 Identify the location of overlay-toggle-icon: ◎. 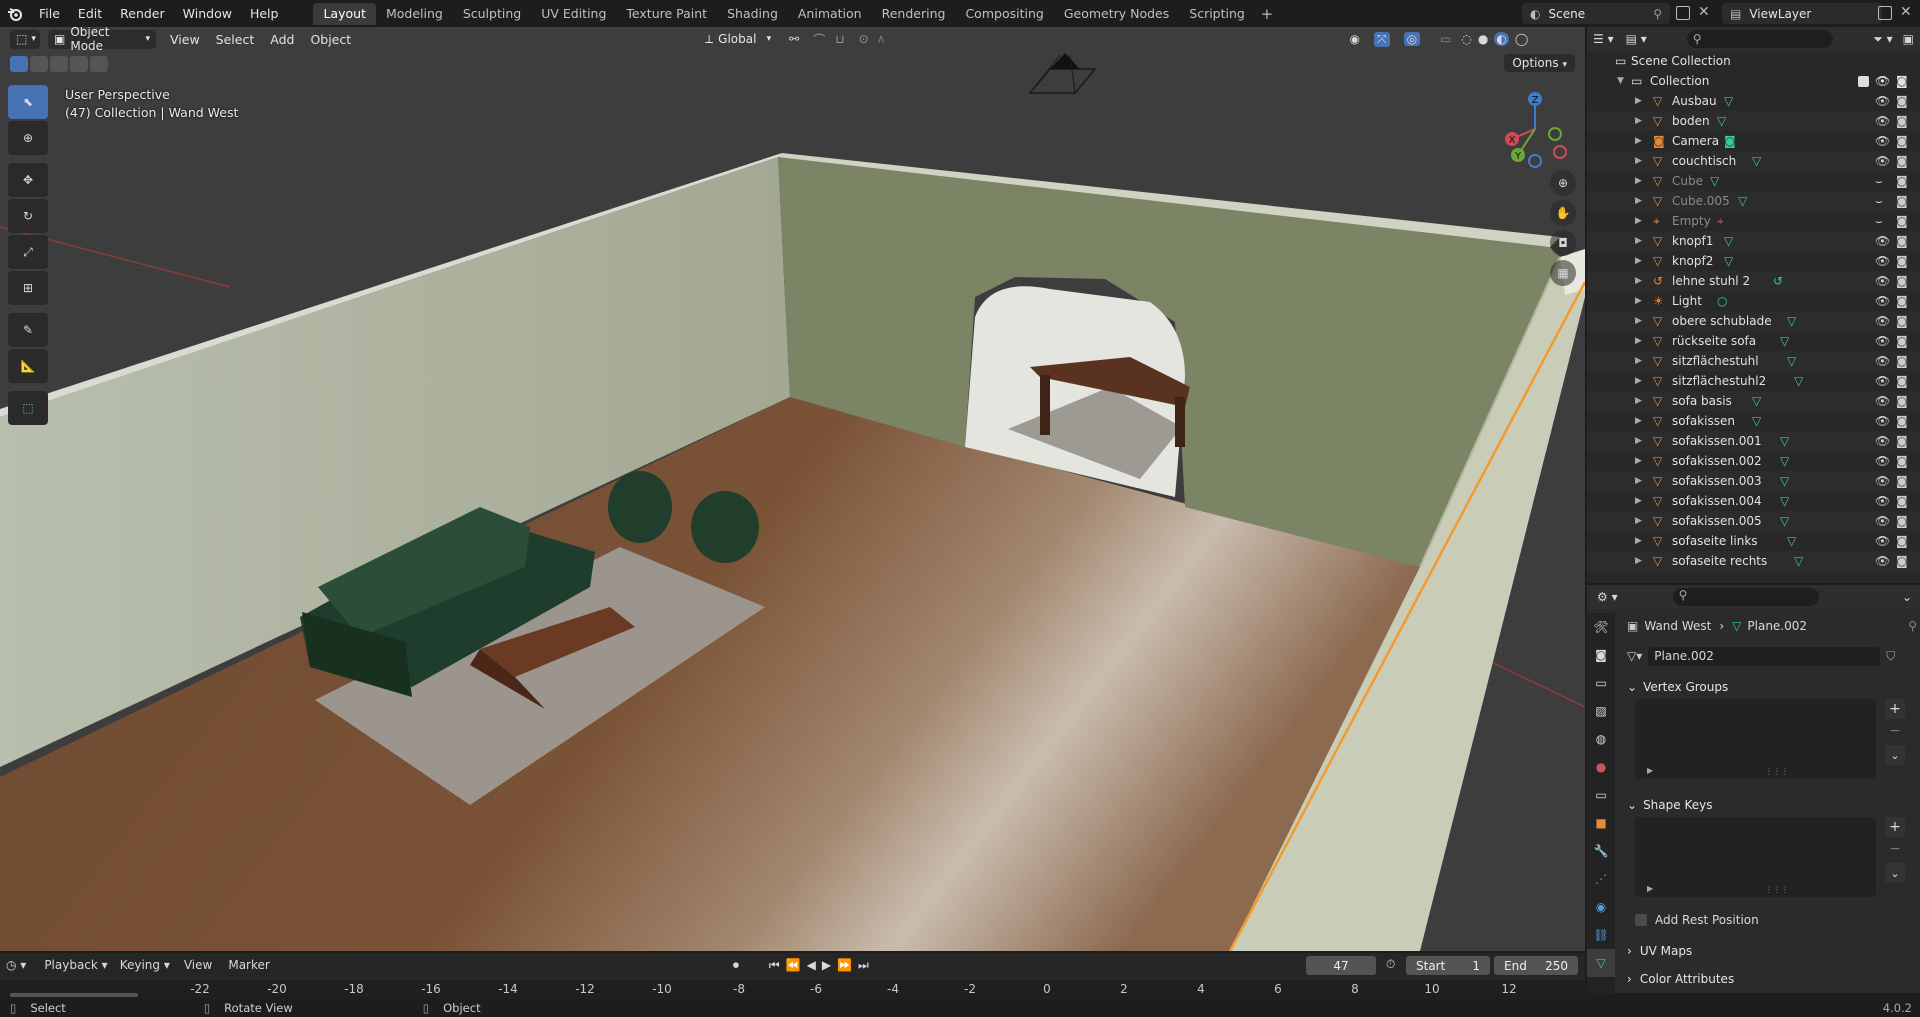
(1412, 39).